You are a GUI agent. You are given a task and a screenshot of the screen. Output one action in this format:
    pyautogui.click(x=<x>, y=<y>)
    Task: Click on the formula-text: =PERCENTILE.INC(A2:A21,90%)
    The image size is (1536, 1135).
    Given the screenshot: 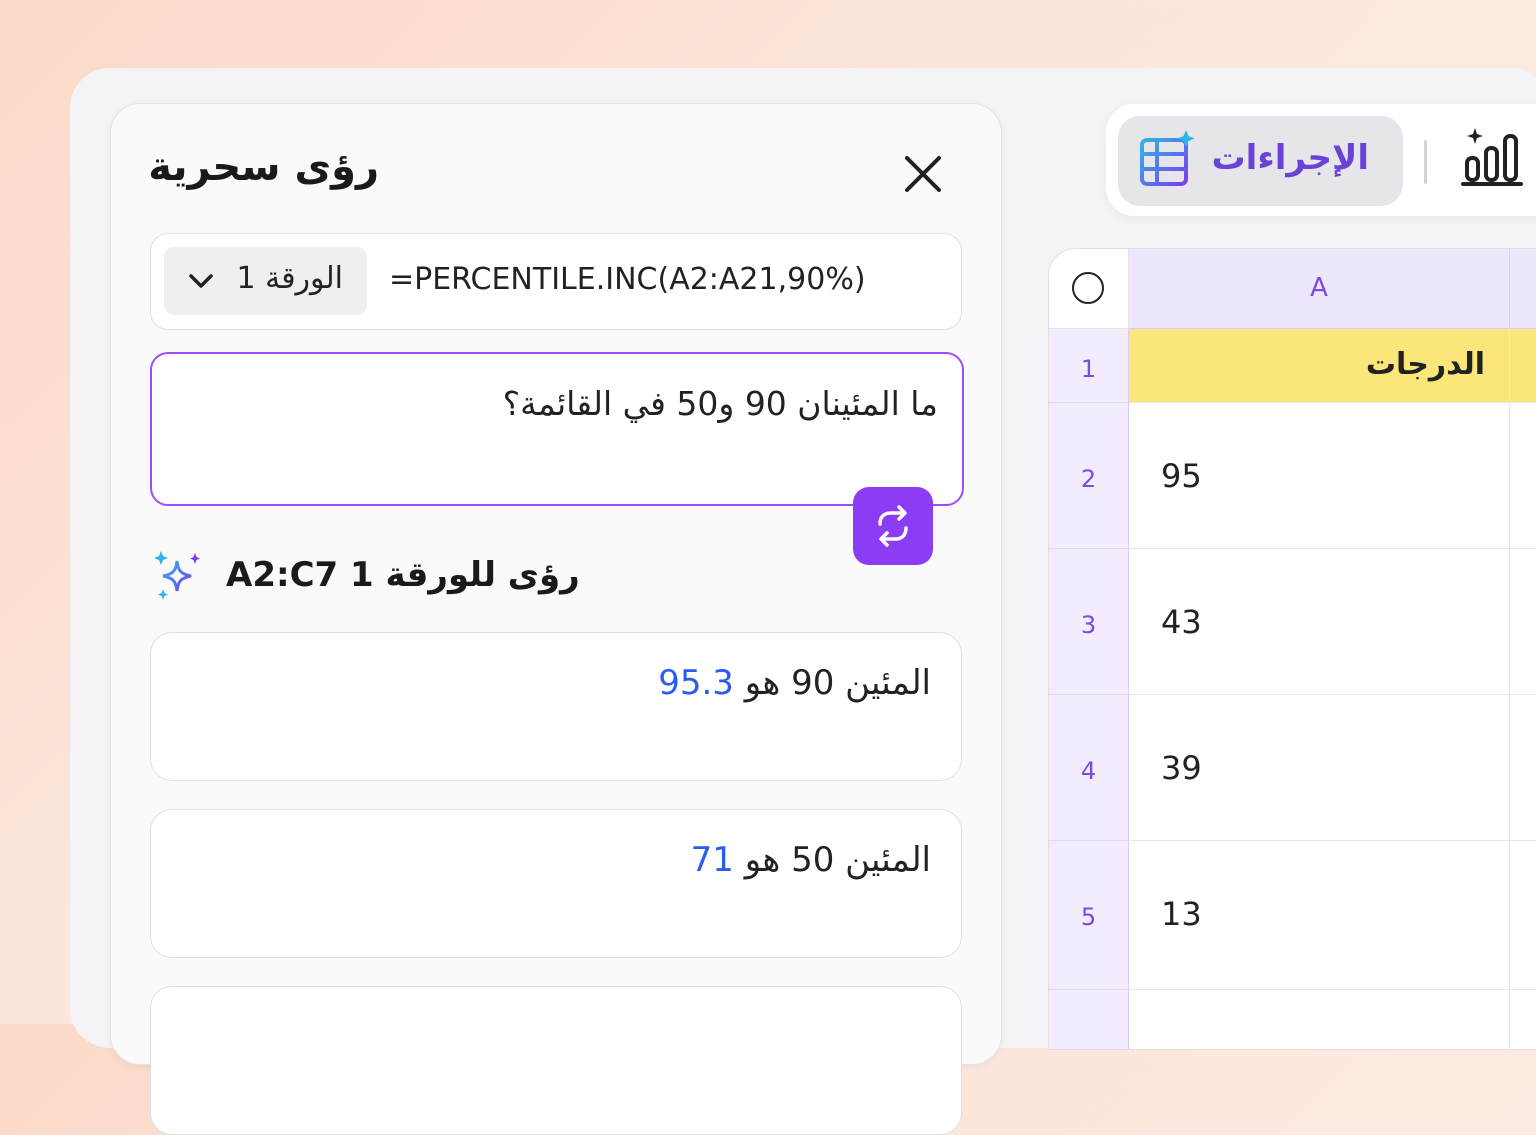 What is the action you would take?
    pyautogui.click(x=627, y=279)
    